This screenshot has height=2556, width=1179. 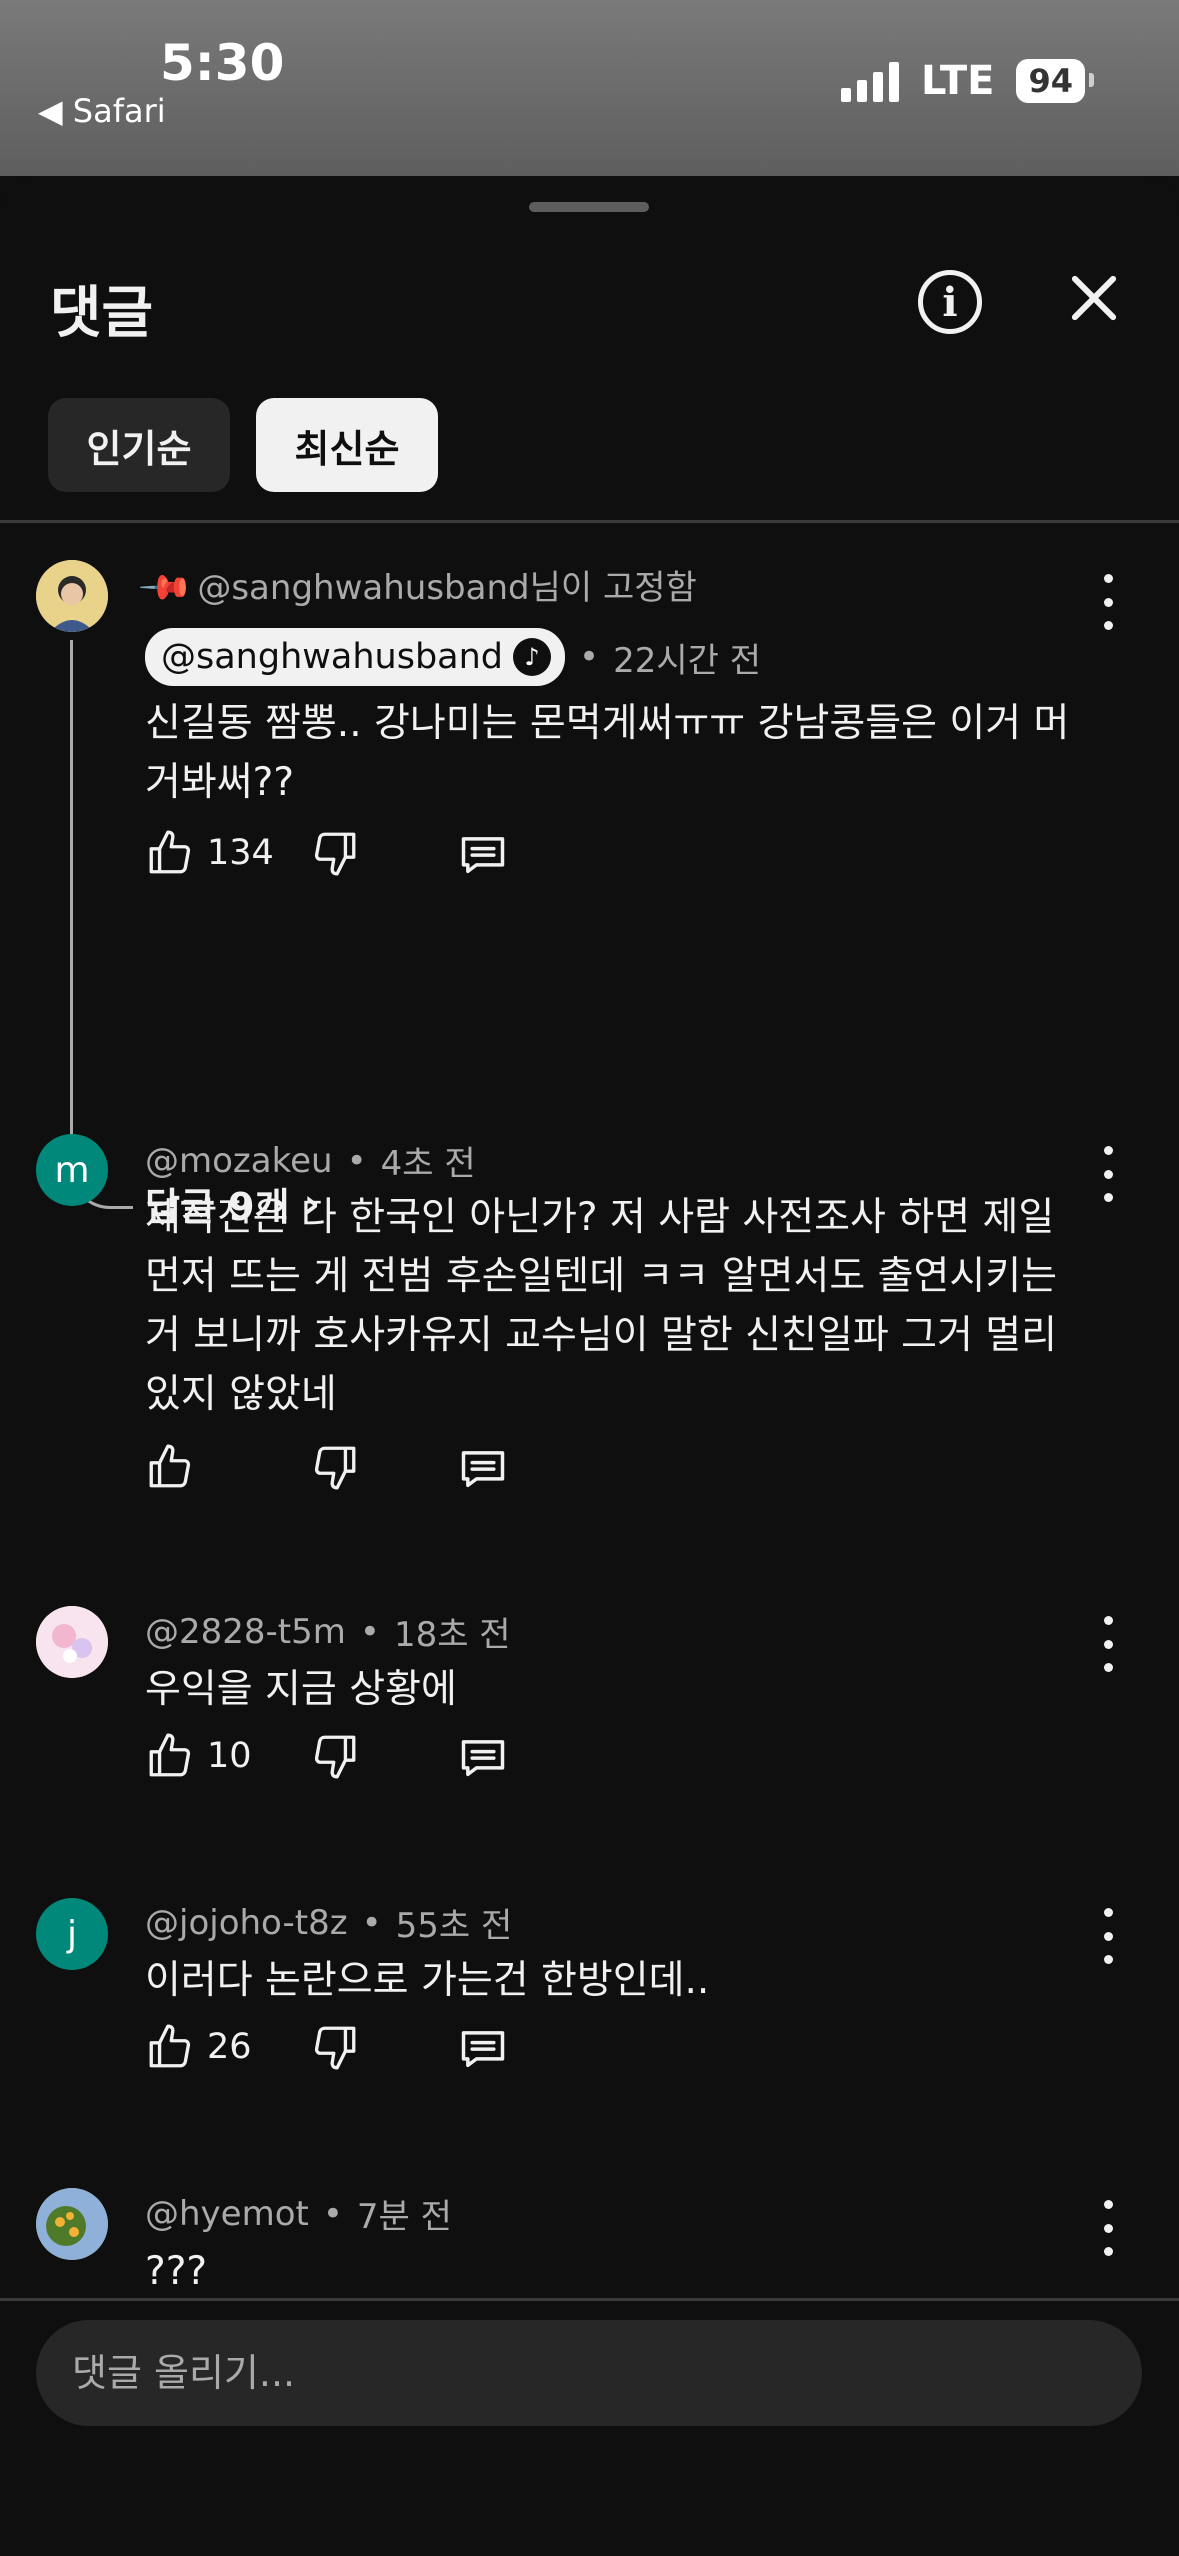 What do you see at coordinates (166, 588) in the screenshot?
I see `pin-icon: 📌` at bounding box center [166, 588].